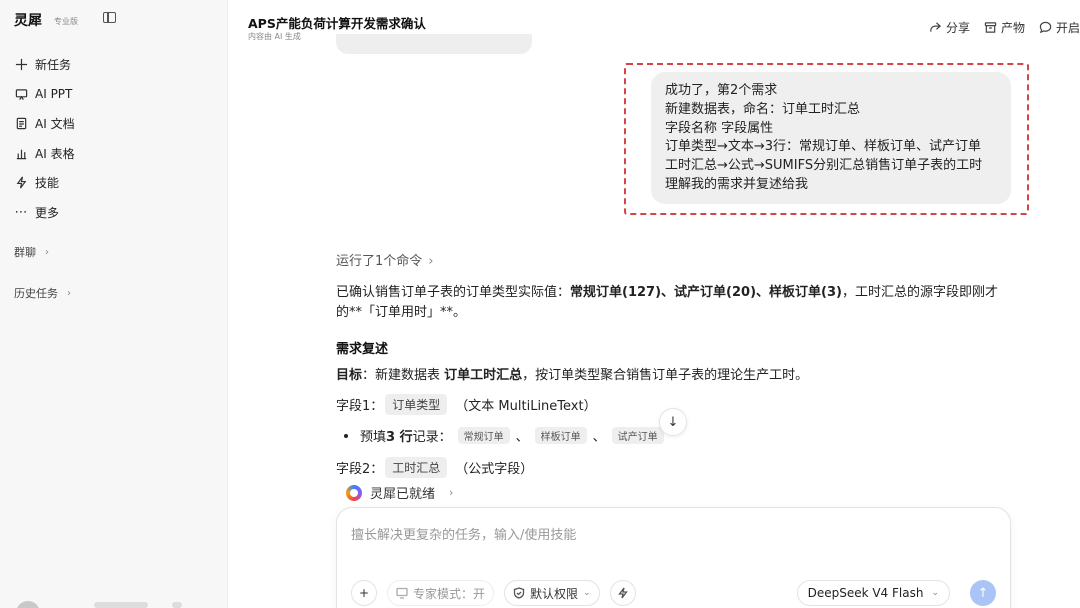  What do you see at coordinates (55, 124) in the screenshot?
I see `sidebar-item-label: AI 文档` at bounding box center [55, 124].